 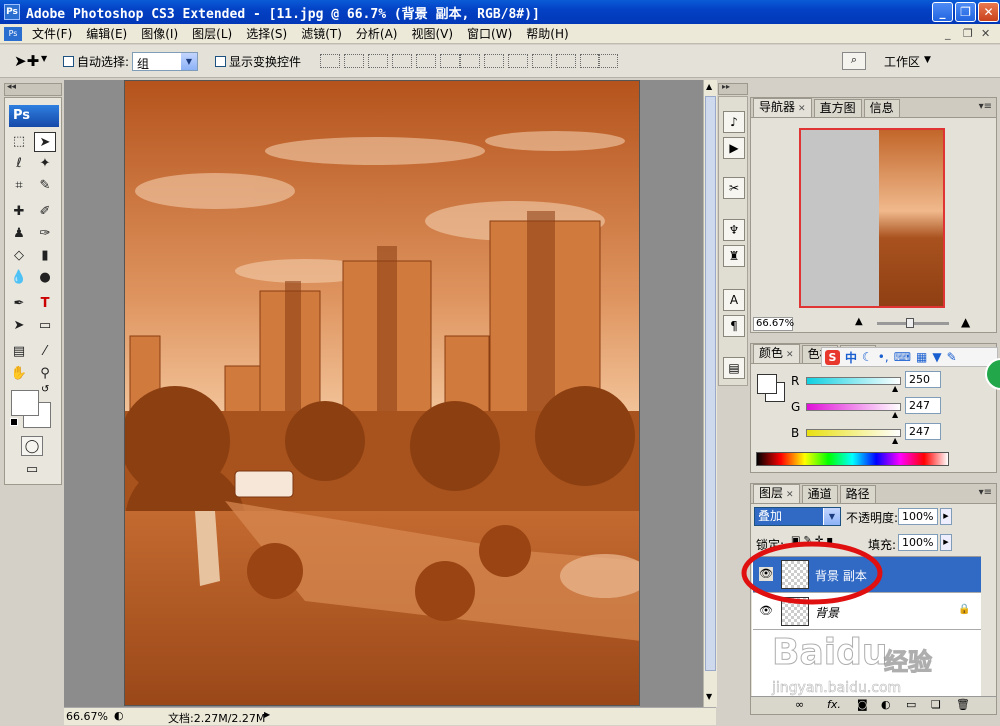 I want to click on shape-tool-icon: ▭, so click(x=45, y=326).